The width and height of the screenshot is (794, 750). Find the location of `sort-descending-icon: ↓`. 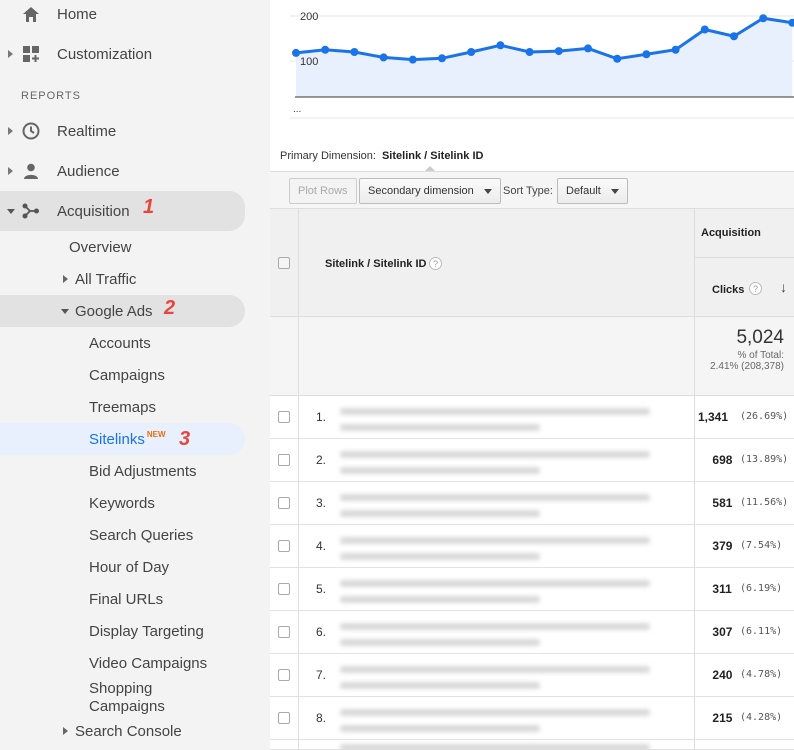

sort-descending-icon: ↓ is located at coordinates (783, 287).